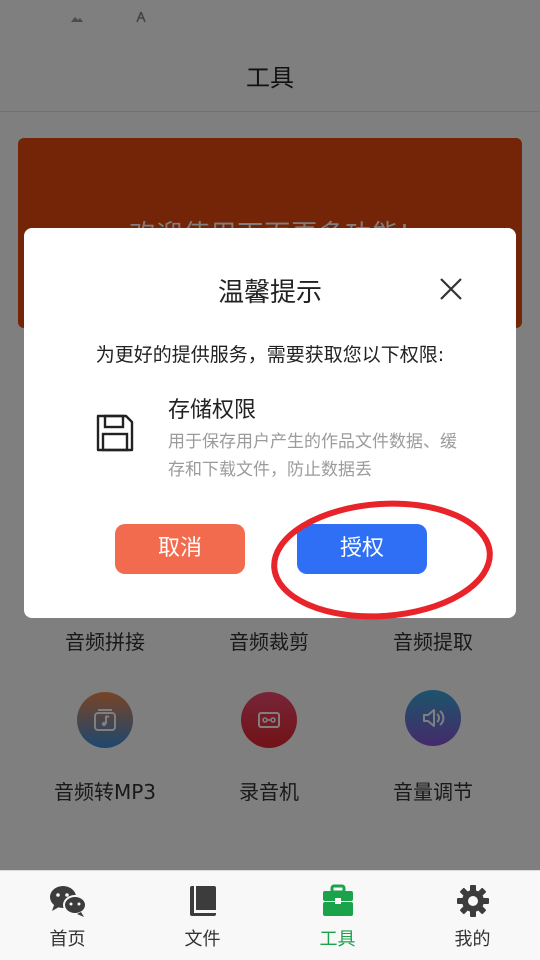  I want to click on bottom-nav: 首页 文件 工具 我的, so click(270, 915).